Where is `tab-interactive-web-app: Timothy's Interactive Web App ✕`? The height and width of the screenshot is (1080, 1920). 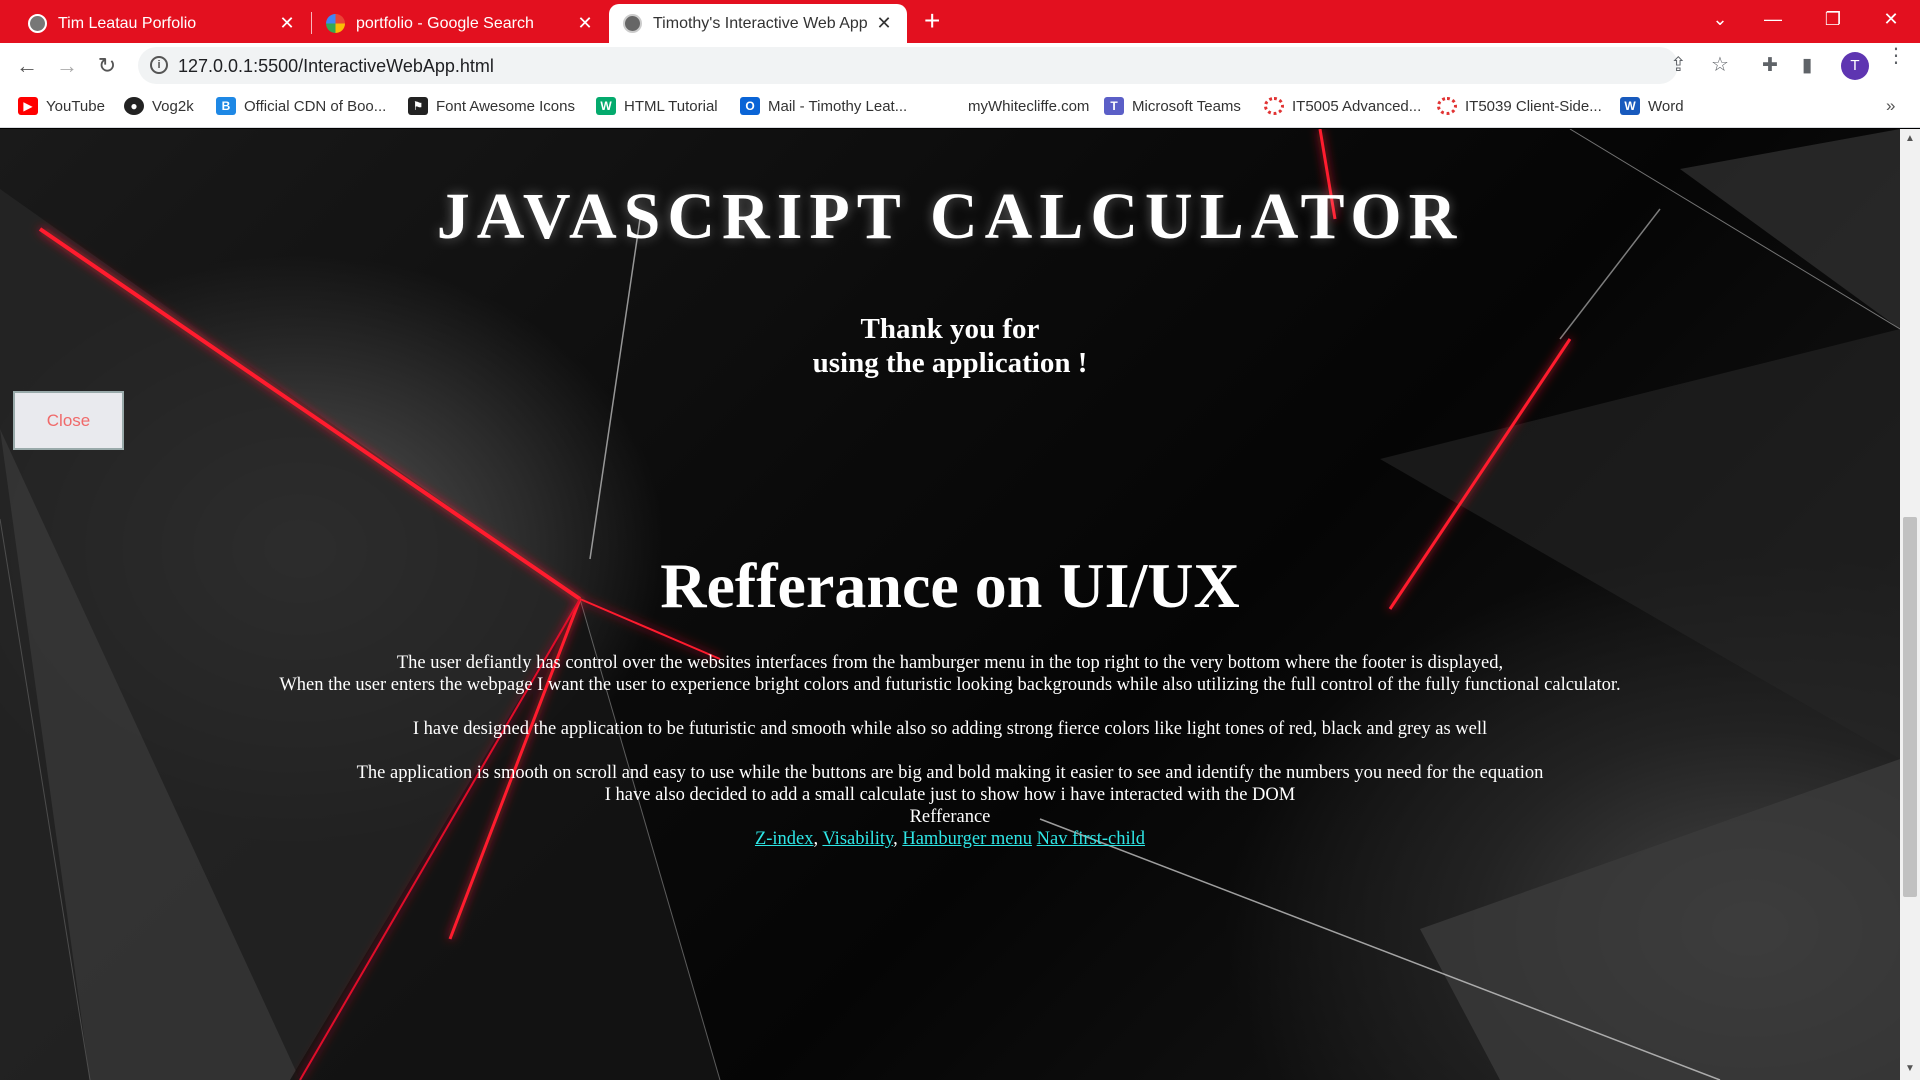
tab-interactive-web-app: Timothy's Interactive Web App ✕ is located at coordinates (758, 23).